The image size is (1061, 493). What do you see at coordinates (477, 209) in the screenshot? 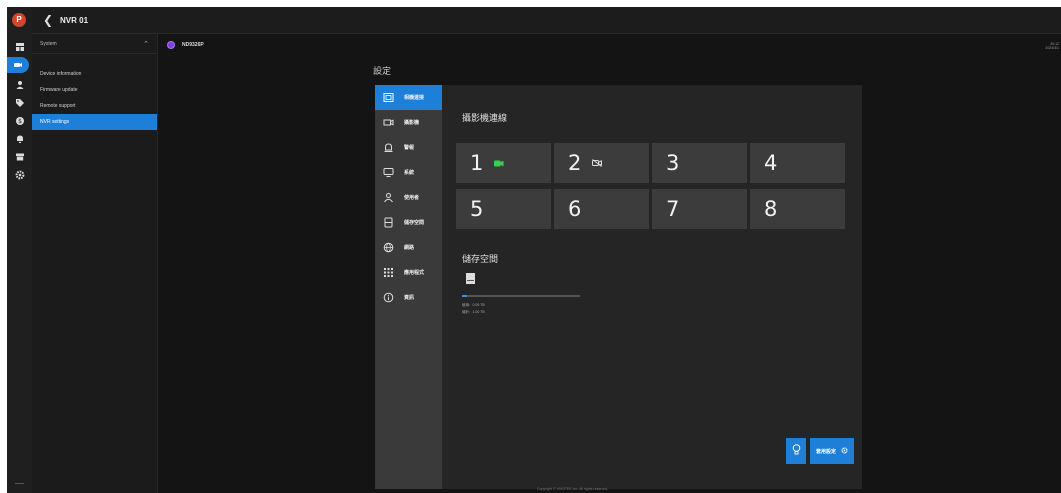
I see `camera-slot-number: 5` at bounding box center [477, 209].